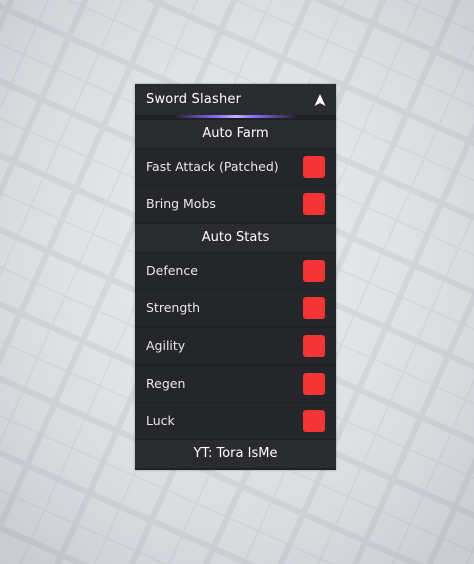  Describe the element at coordinates (320, 99) in the screenshot. I see `arrow-up-icon` at that location.